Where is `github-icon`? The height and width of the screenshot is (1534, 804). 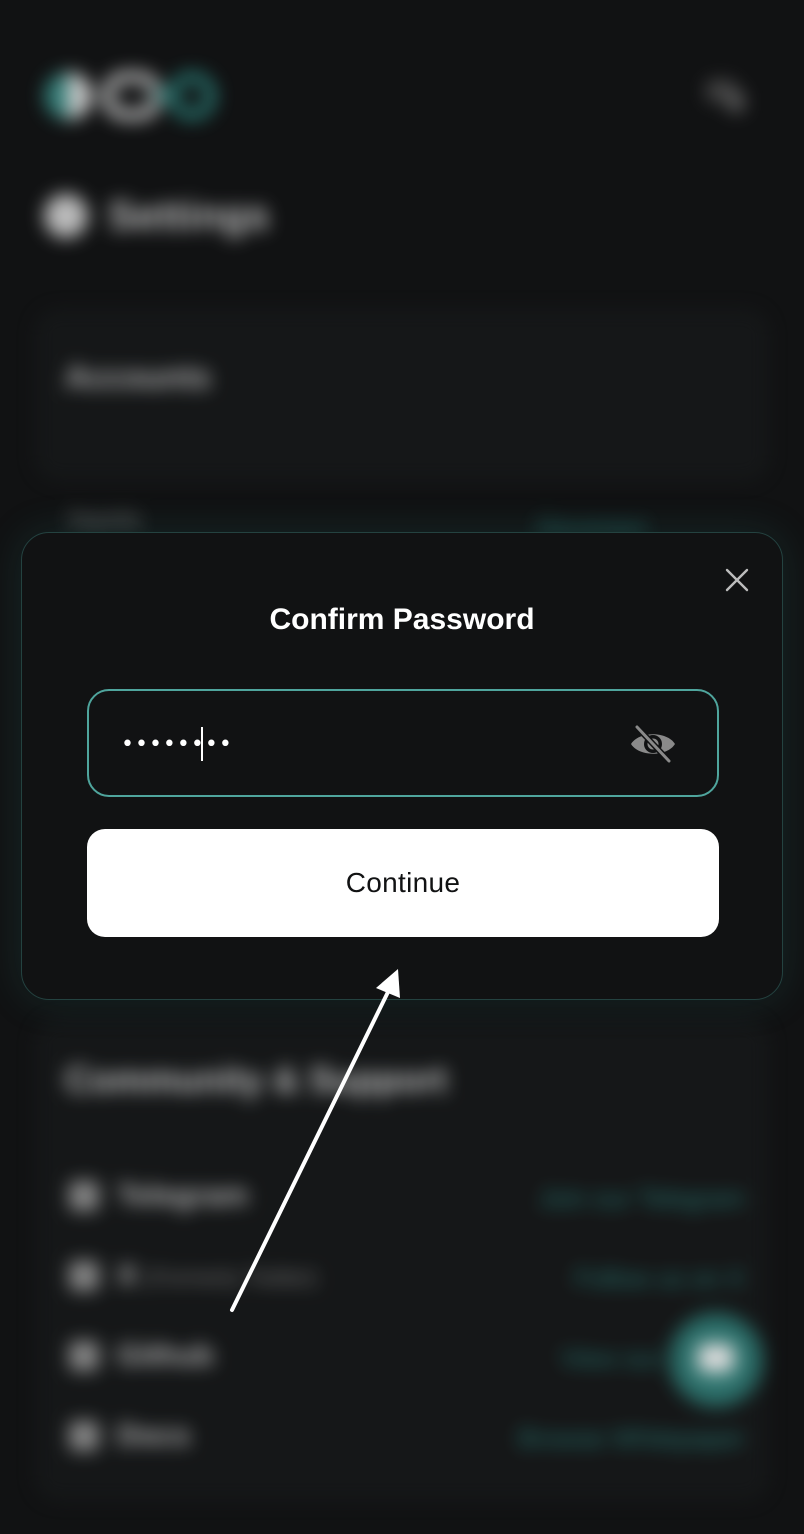
github-icon is located at coordinates (84, 1356).